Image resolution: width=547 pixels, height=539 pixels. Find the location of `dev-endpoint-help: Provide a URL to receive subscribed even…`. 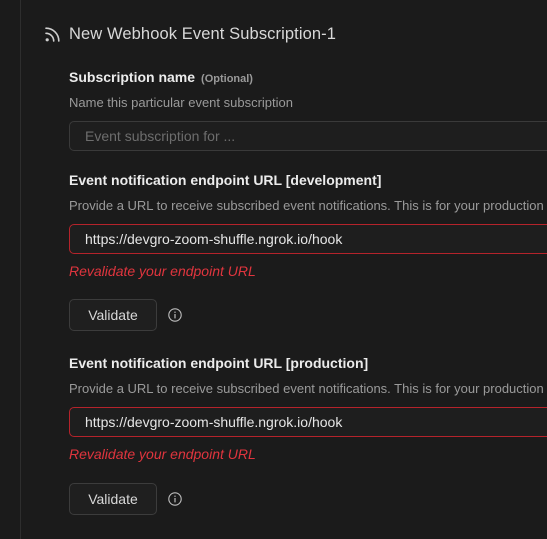

dev-endpoint-help: Provide a URL to receive subscribed even… is located at coordinates (306, 205).